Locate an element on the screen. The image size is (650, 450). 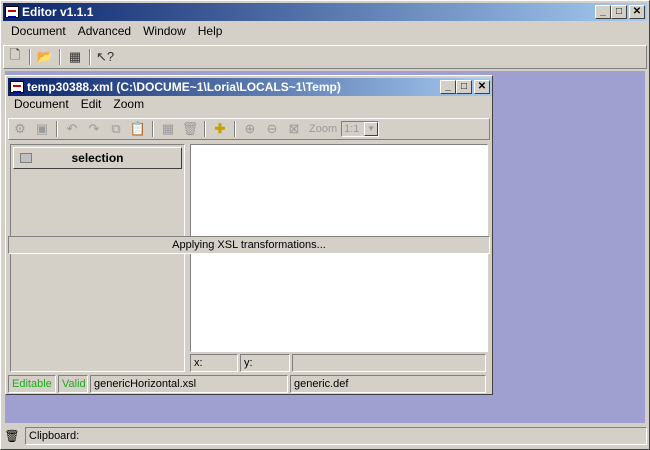
menu-window: Window is located at coordinates (164, 31).